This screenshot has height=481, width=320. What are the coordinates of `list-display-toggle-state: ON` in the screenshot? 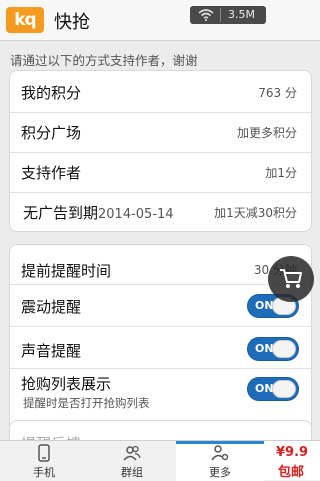 It's located at (264, 388).